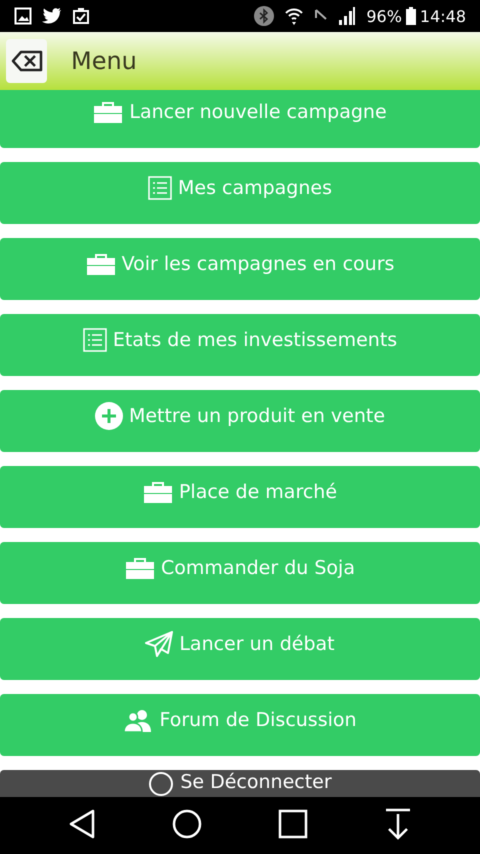 The height and width of the screenshot is (854, 480). Describe the element at coordinates (264, 16) in the screenshot. I see `bluetooth-icon` at that location.